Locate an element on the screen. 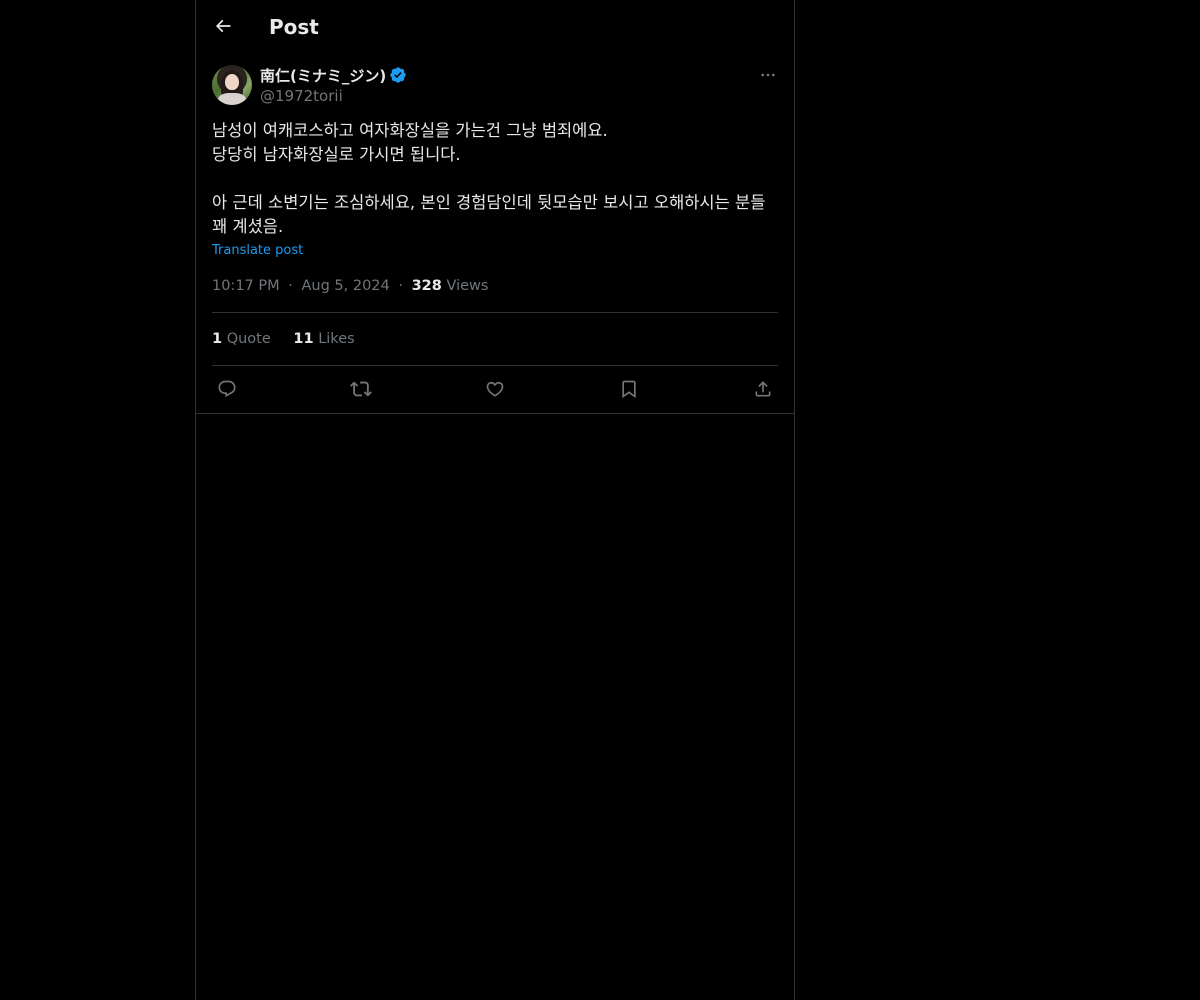  repost-button is located at coordinates (361, 389).